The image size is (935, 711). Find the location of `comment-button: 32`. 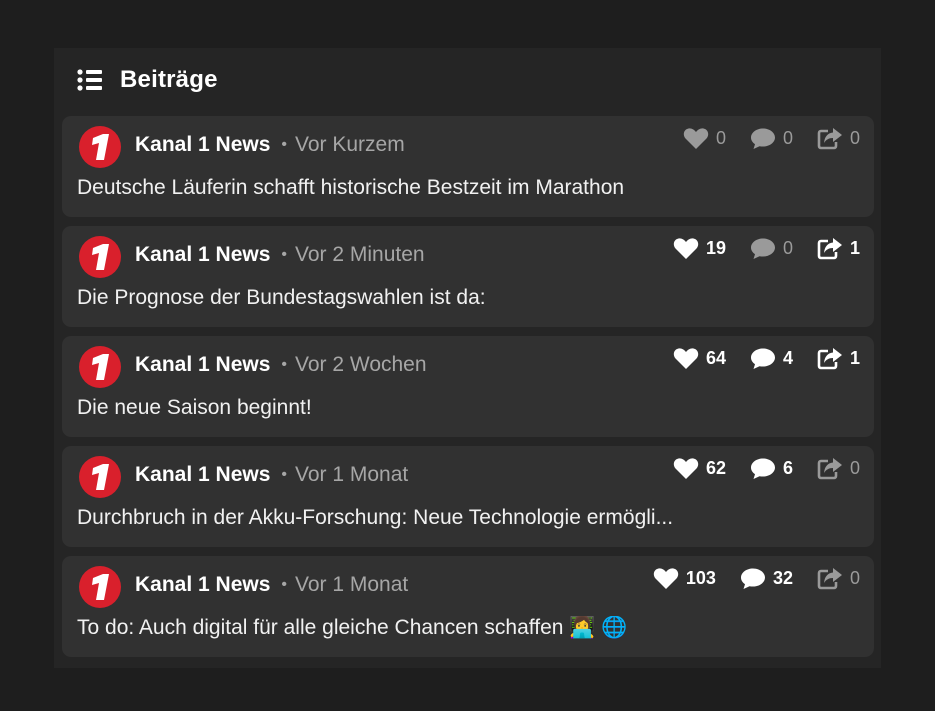

comment-button: 32 is located at coordinates (766, 578).